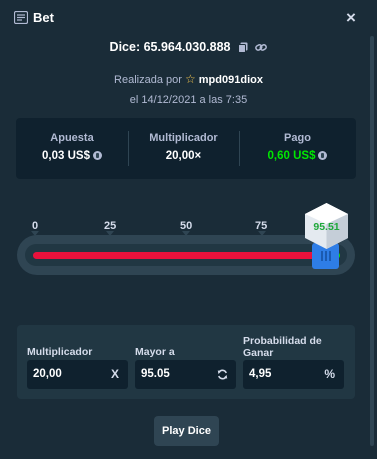 The width and height of the screenshot is (377, 459). I want to click on made-by-label: Realizada por, so click(148, 80).